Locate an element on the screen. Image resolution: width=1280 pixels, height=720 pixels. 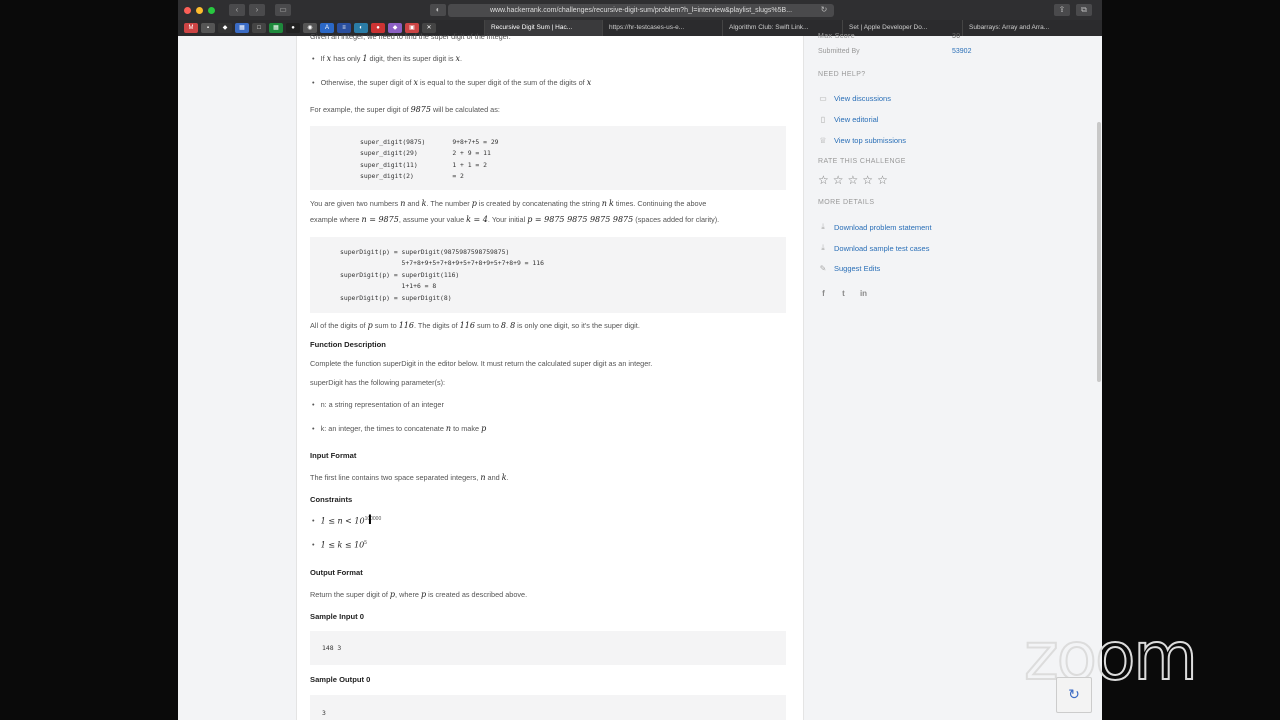
window-controls is located at coordinates (199, 10).